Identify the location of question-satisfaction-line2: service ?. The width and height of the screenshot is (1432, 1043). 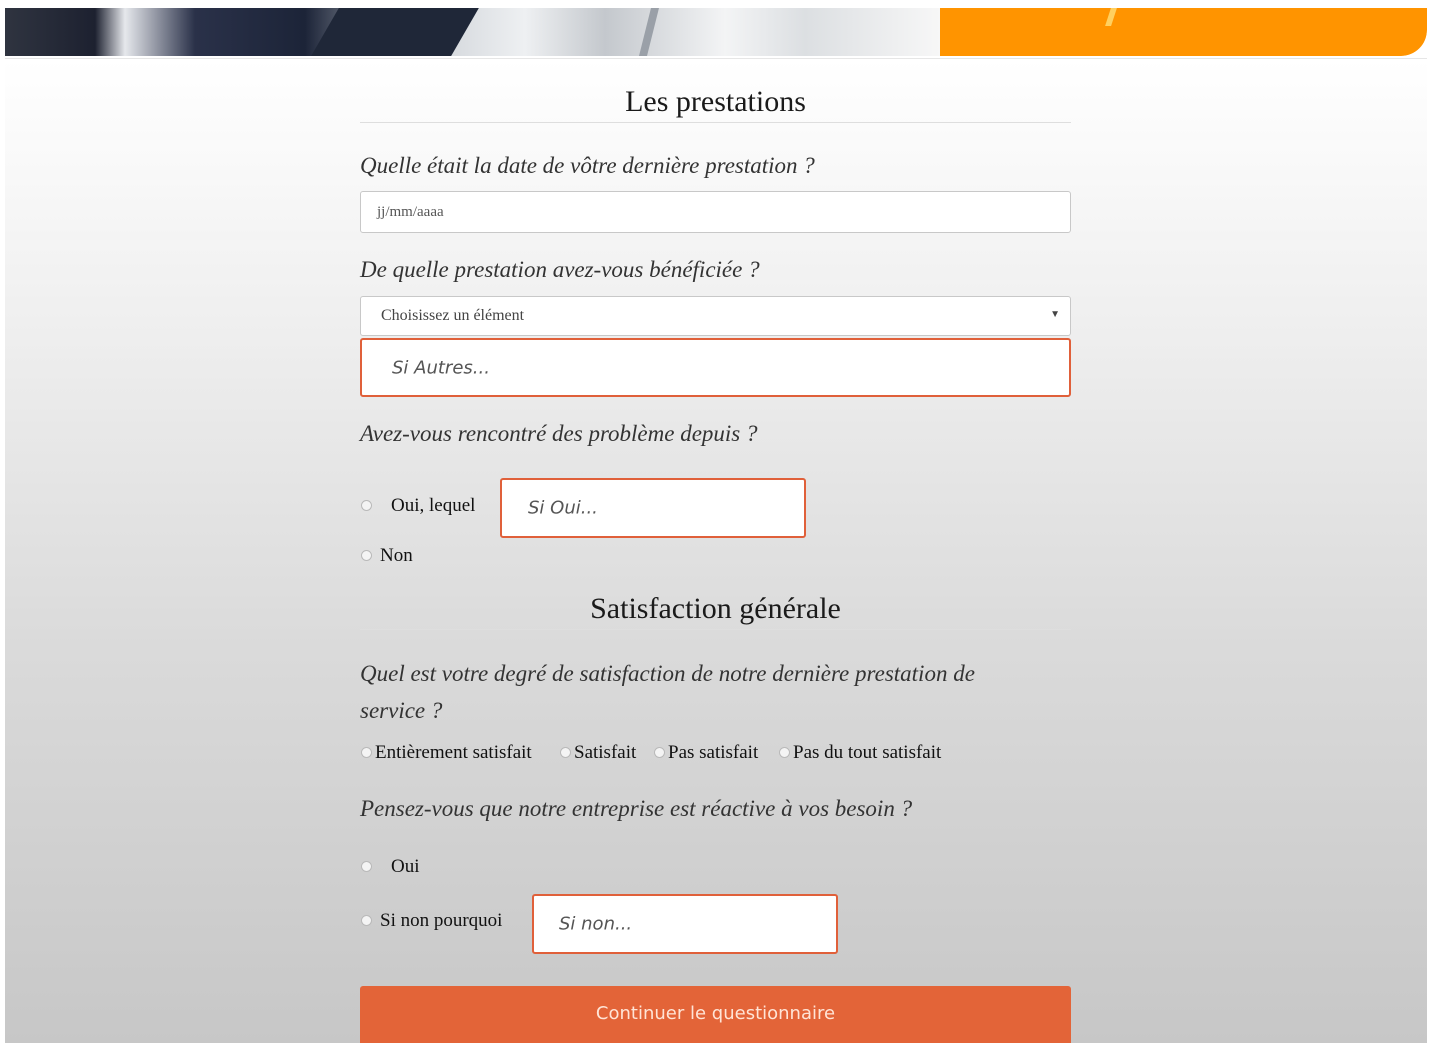
(401, 710).